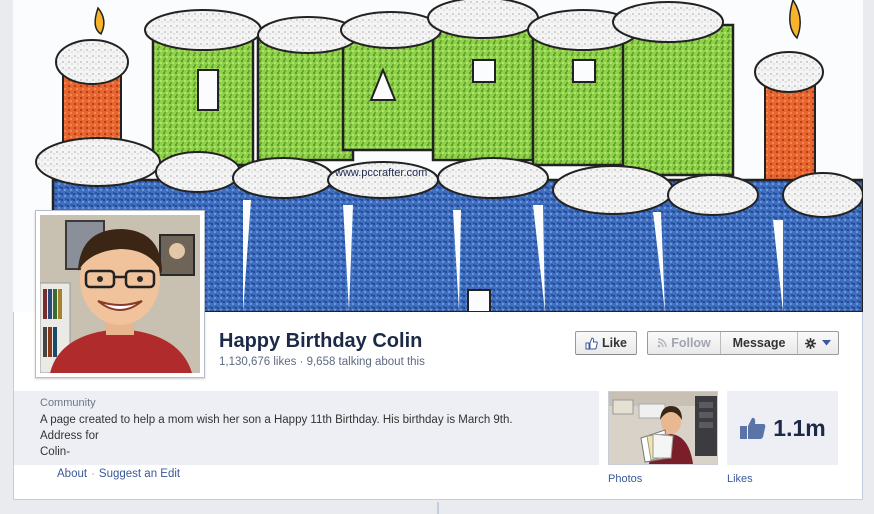 The height and width of the screenshot is (514, 874). I want to click on chevron-down-icon, so click(826, 343).